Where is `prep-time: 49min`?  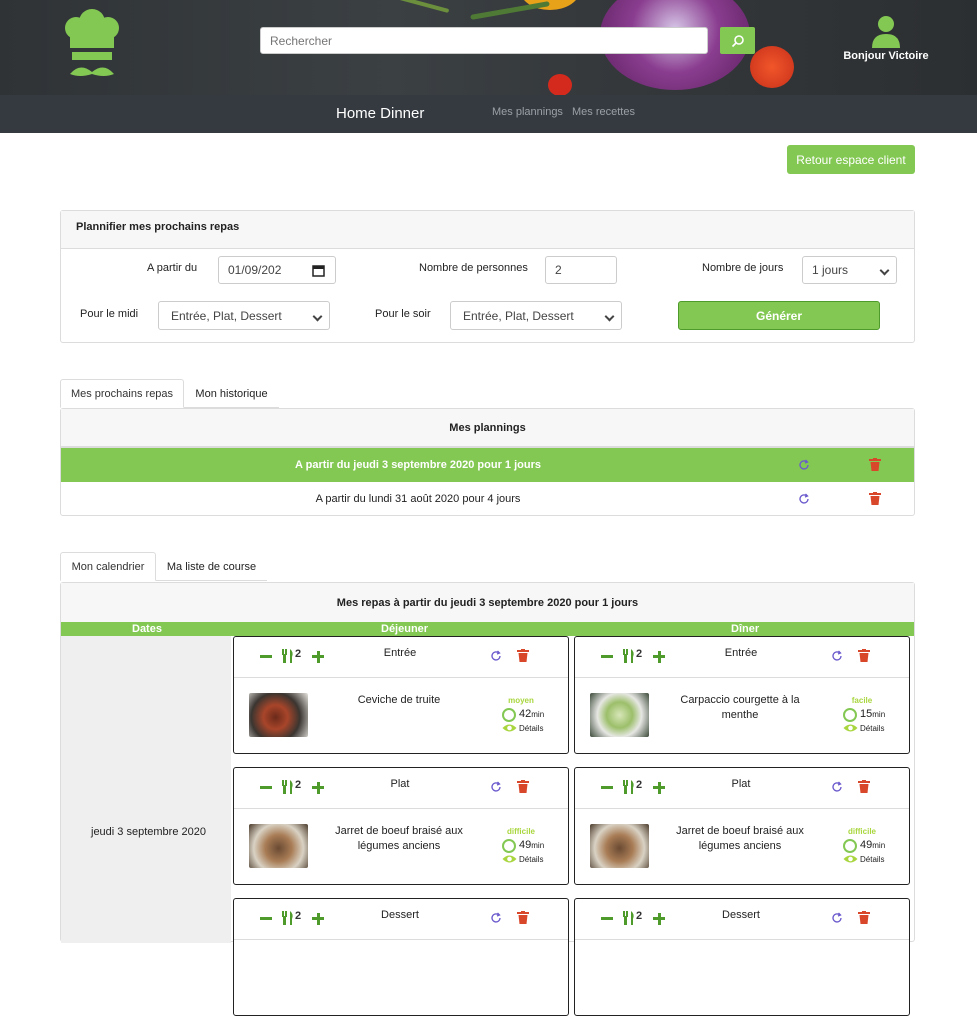
prep-time: 49min is located at coordinates (872, 845).